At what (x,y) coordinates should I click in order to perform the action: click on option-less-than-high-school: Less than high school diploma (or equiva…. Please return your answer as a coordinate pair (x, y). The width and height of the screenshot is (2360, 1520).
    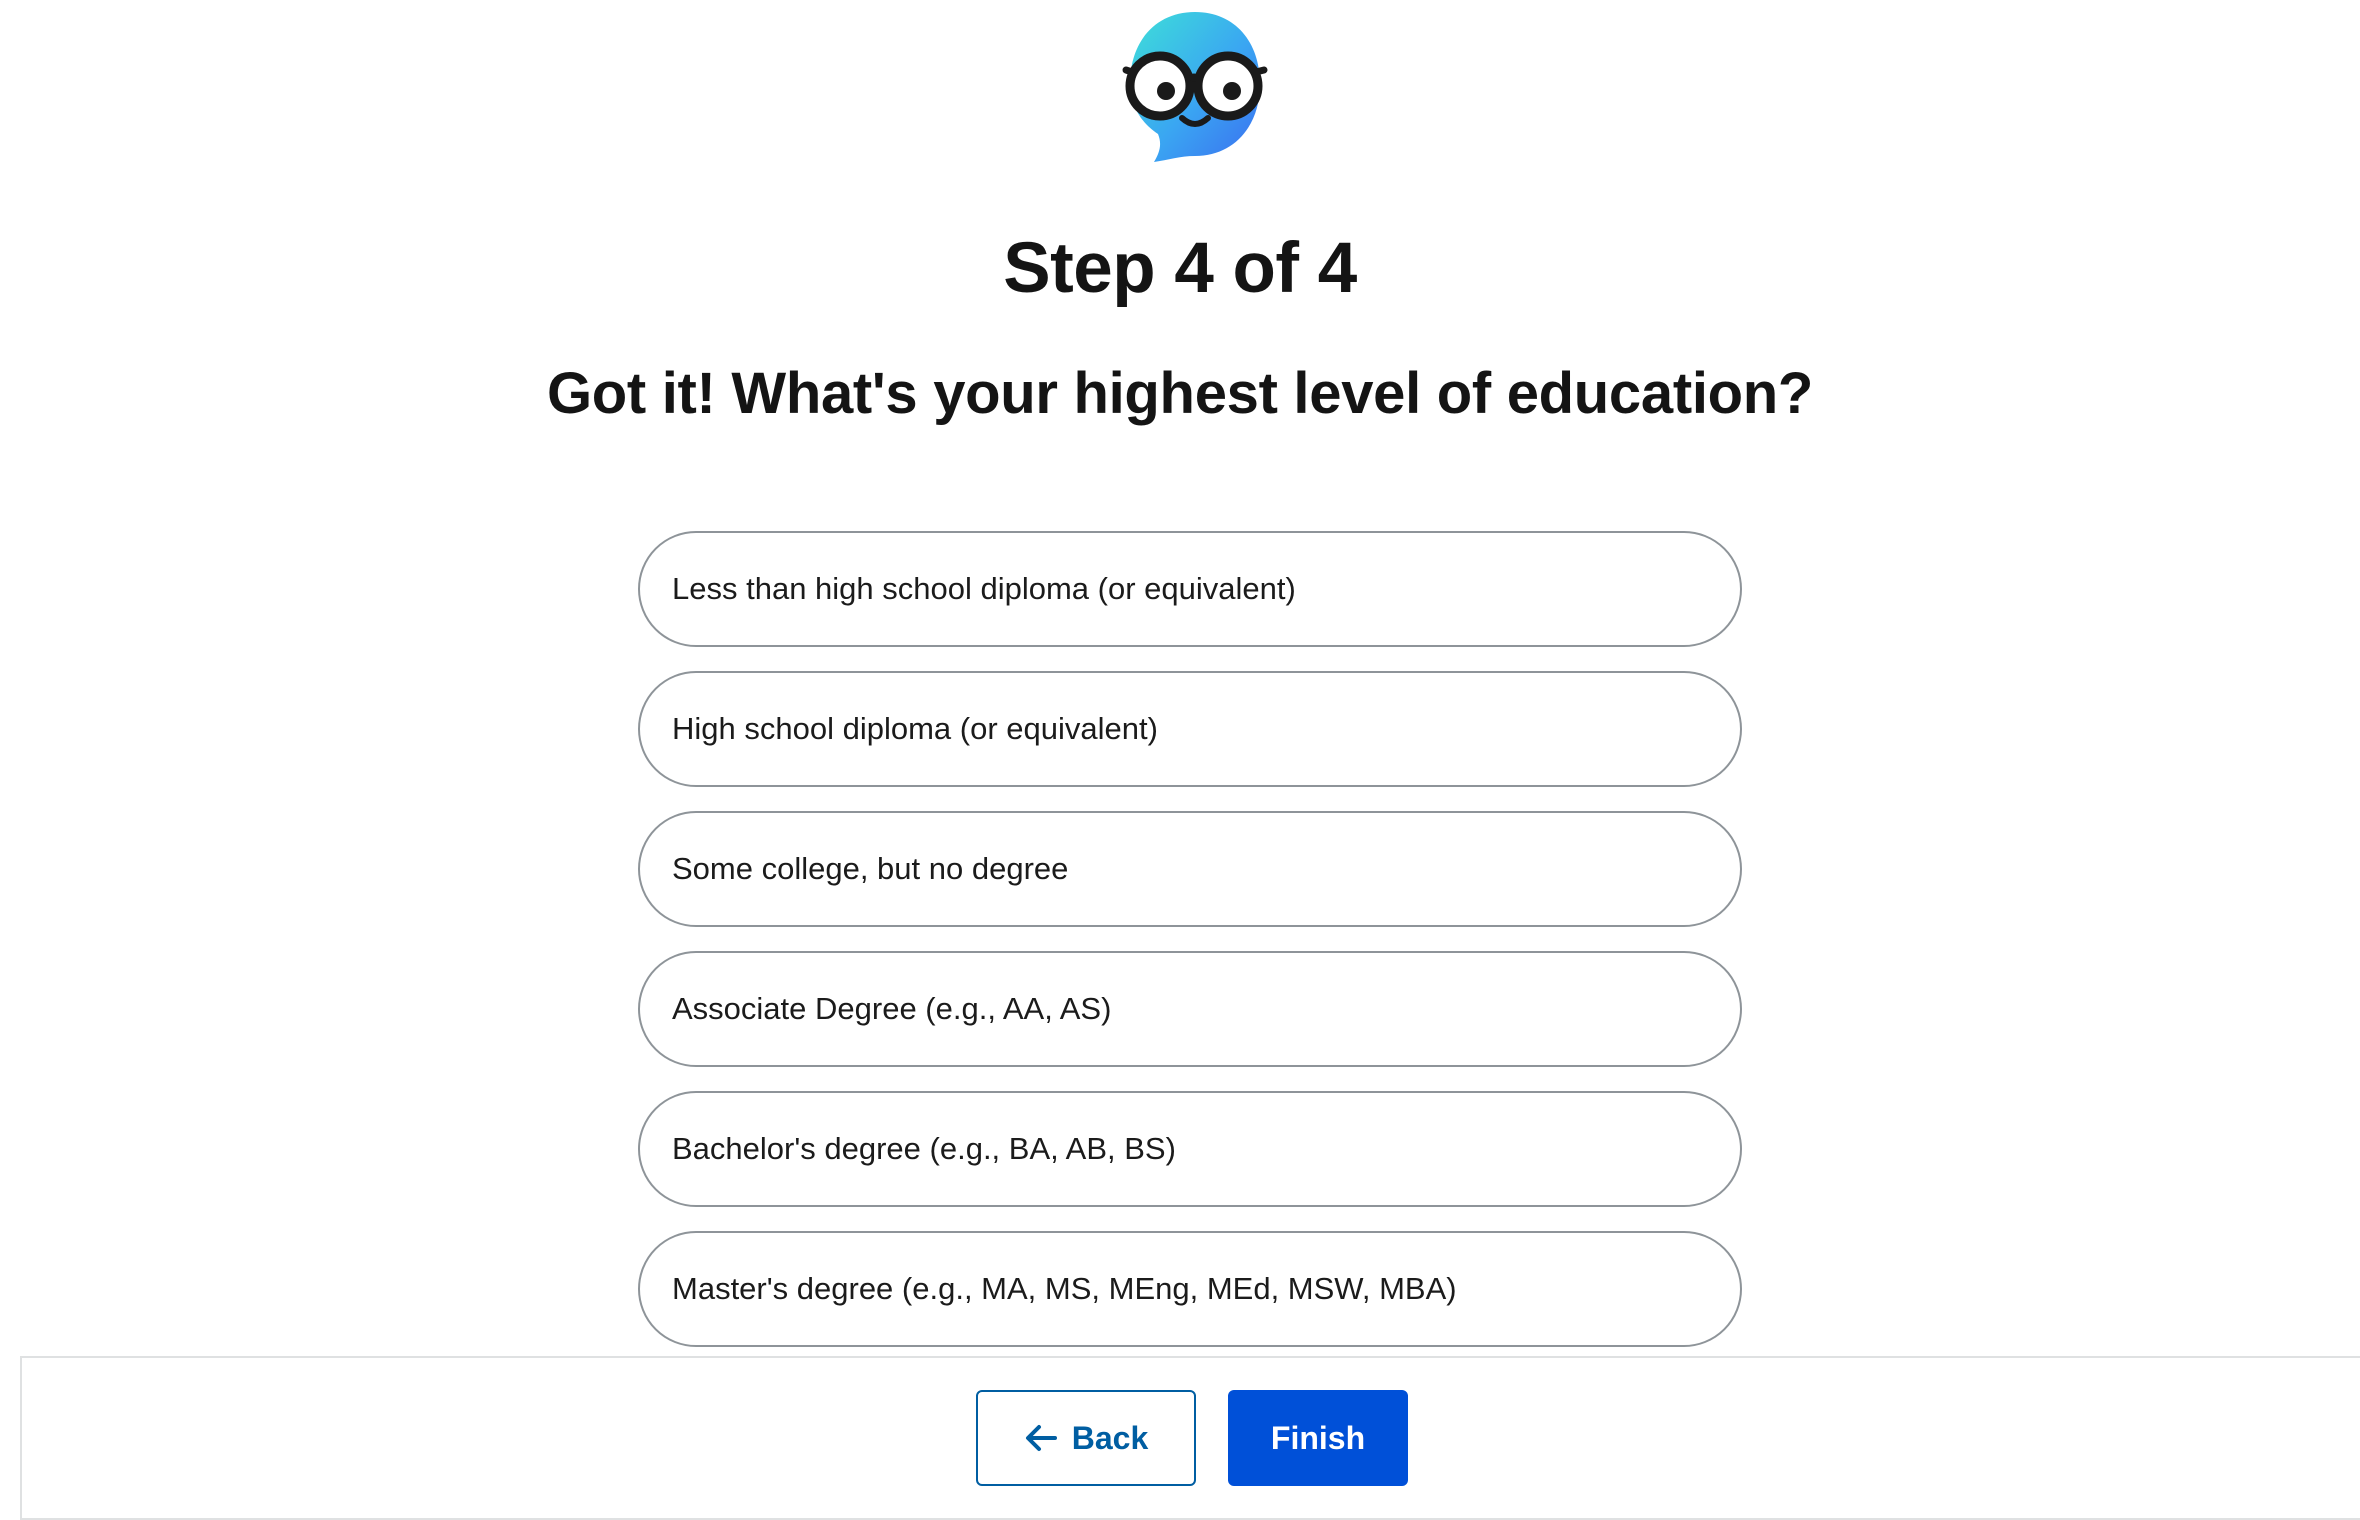
    Looking at the image, I should click on (1190, 589).